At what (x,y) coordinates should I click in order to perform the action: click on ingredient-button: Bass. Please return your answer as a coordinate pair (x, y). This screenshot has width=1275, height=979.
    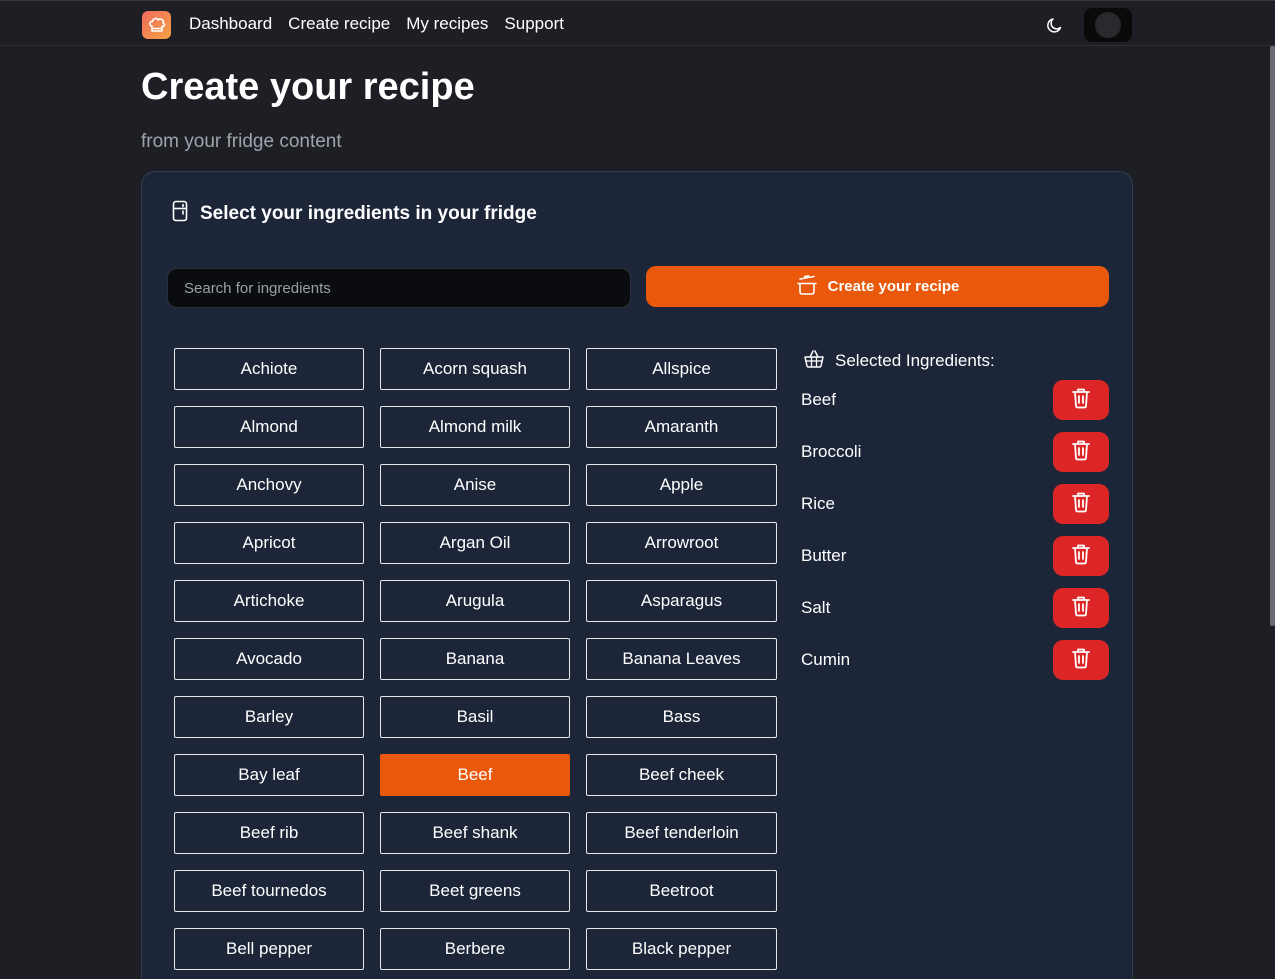
    Looking at the image, I should click on (681, 717).